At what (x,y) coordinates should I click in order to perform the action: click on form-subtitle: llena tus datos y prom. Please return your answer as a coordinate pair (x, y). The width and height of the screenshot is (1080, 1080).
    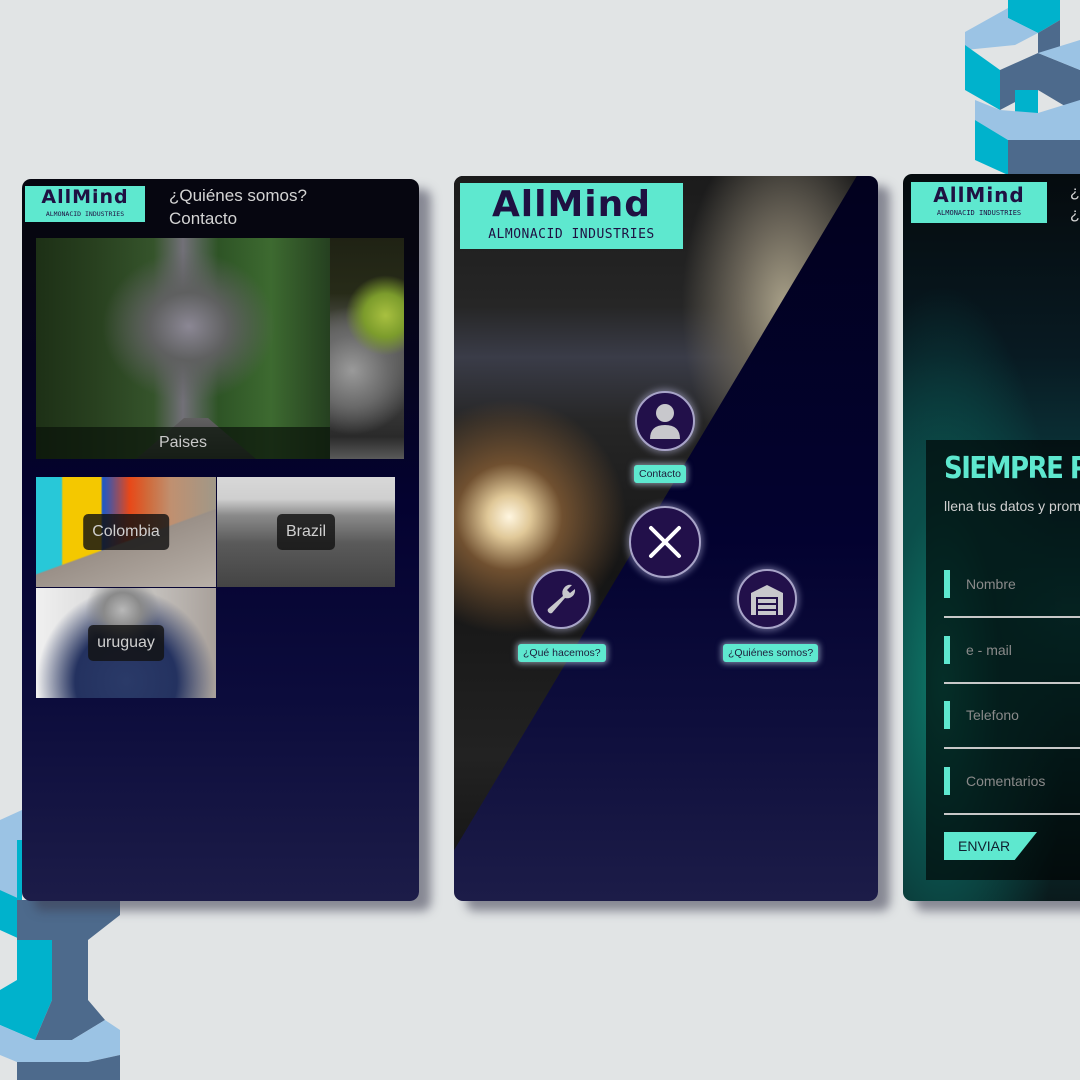
    Looking at the image, I should click on (1012, 506).